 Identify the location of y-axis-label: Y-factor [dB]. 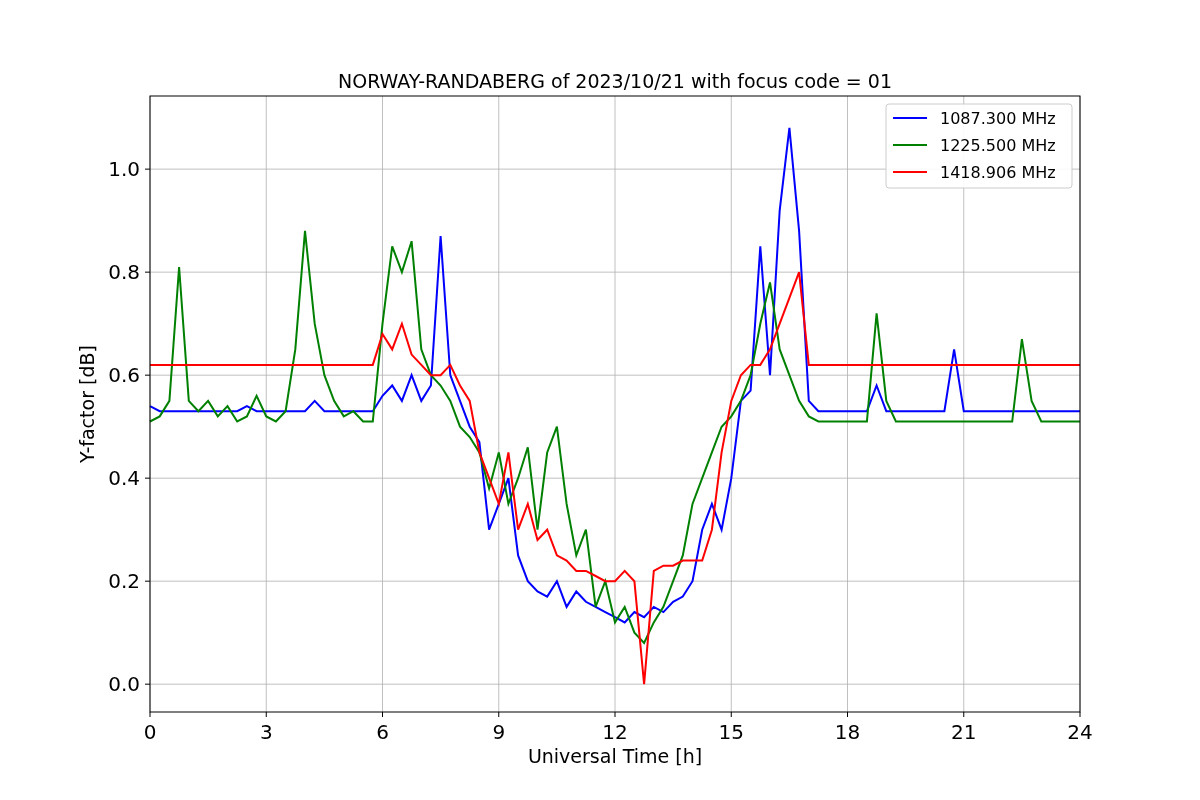
(87, 404).